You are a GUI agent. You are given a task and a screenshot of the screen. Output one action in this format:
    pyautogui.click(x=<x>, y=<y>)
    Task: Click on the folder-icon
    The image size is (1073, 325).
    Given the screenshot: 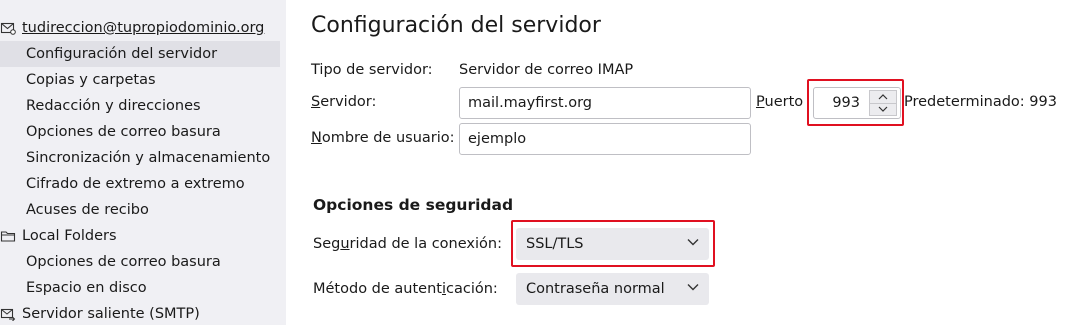 What is the action you would take?
    pyautogui.click(x=11, y=236)
    